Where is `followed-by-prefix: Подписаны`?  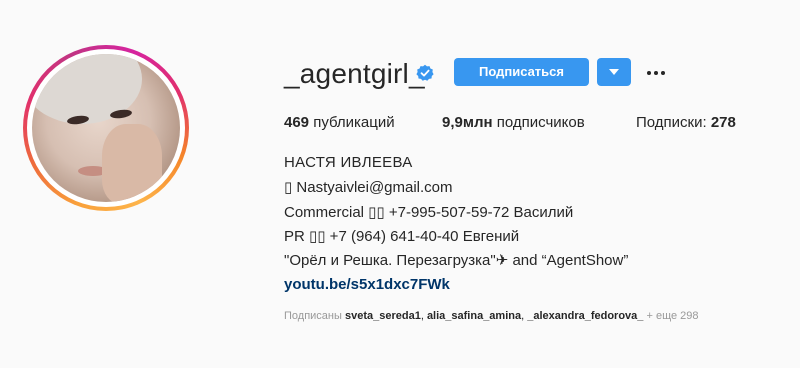 followed-by-prefix: Подписаны is located at coordinates (313, 316).